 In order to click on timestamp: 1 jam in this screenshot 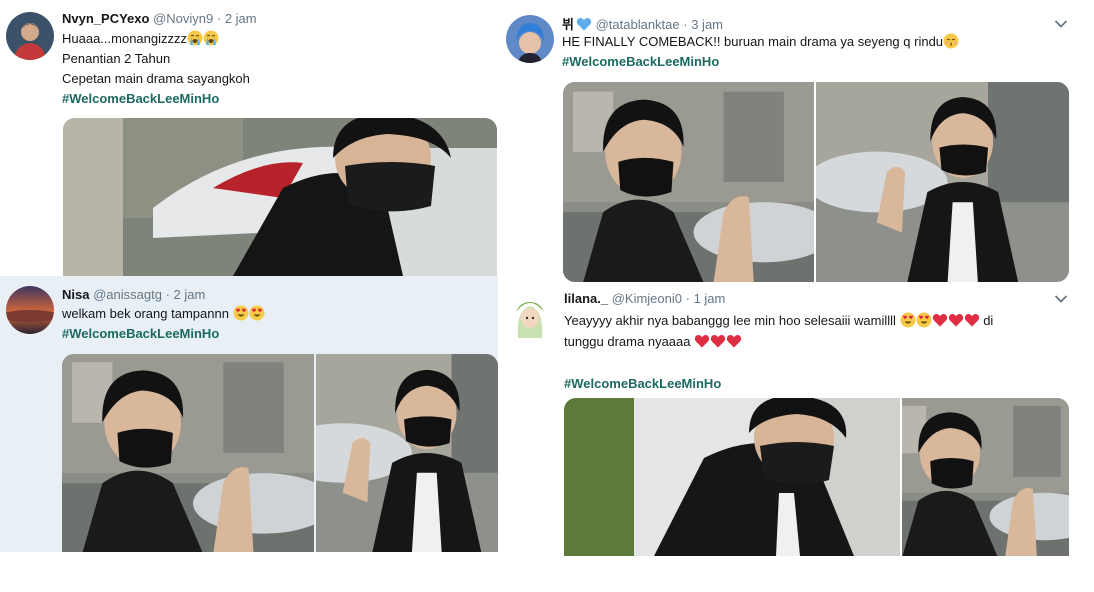, I will do `click(710, 298)`.